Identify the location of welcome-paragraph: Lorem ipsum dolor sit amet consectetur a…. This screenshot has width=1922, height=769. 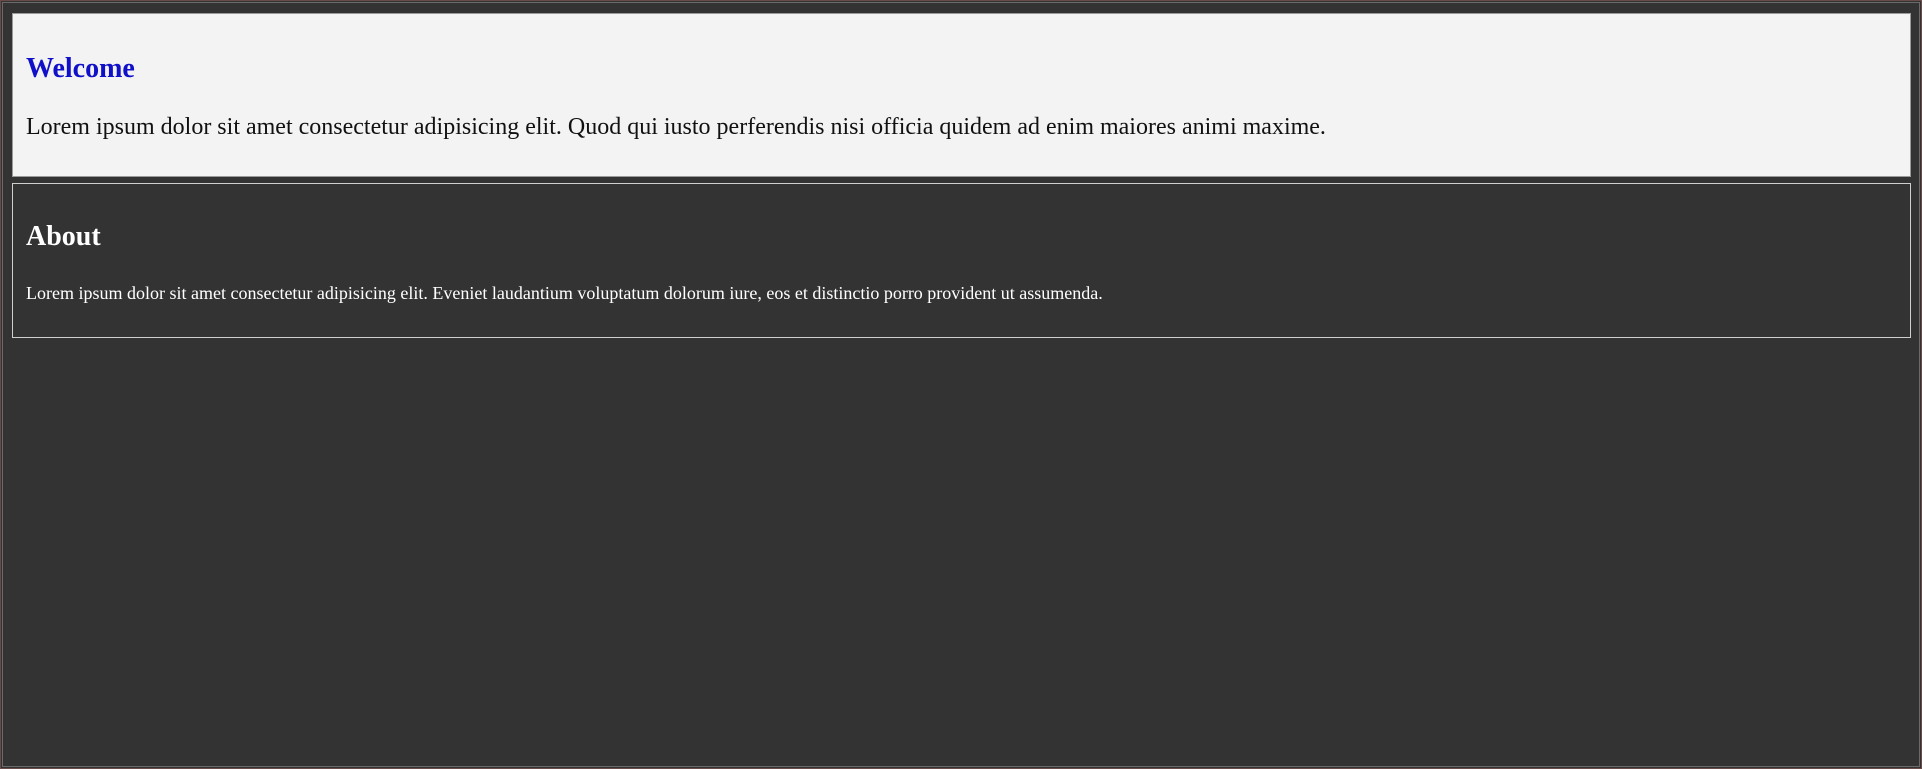
(676, 127).